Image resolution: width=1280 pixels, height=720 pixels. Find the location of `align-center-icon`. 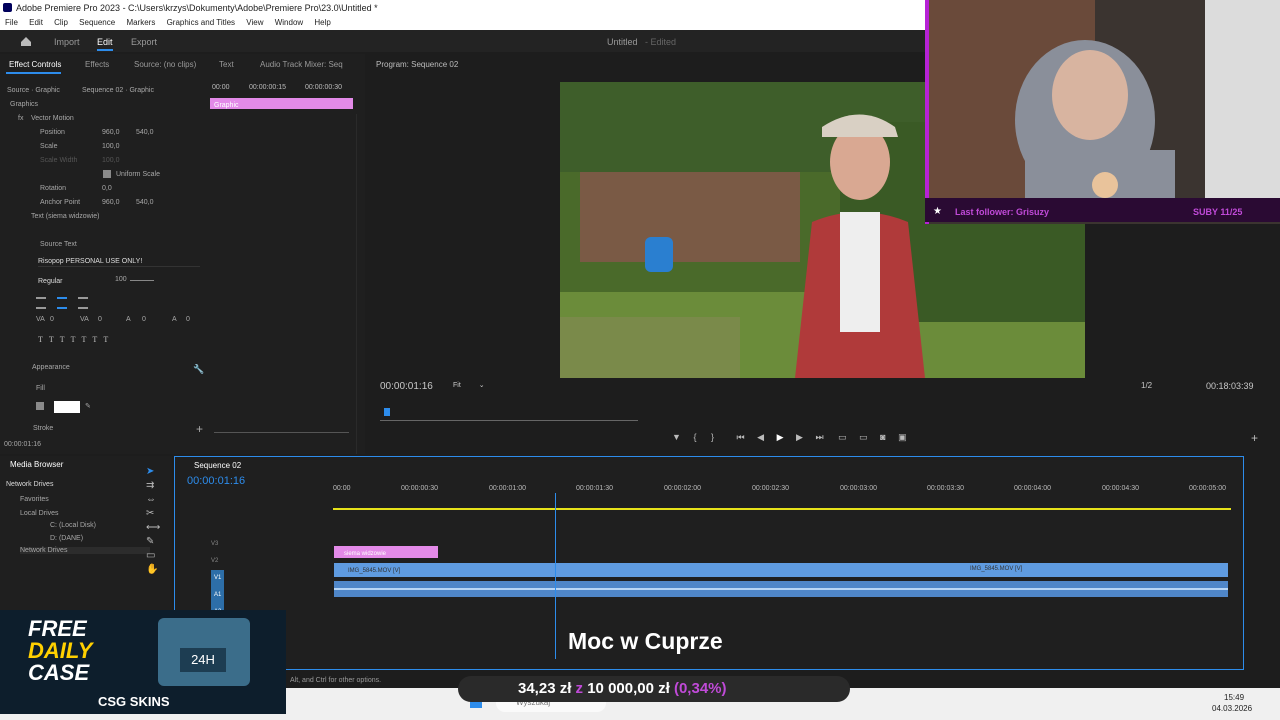

align-center-icon is located at coordinates (62, 303).